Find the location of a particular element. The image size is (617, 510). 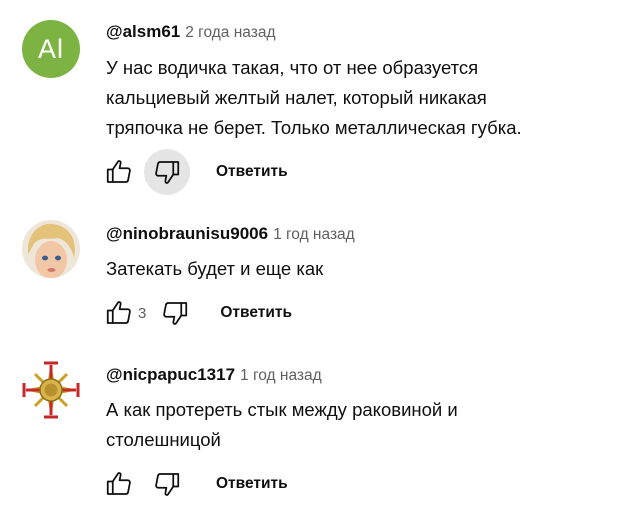

order-cross-emblem-icon is located at coordinates (51, 390).